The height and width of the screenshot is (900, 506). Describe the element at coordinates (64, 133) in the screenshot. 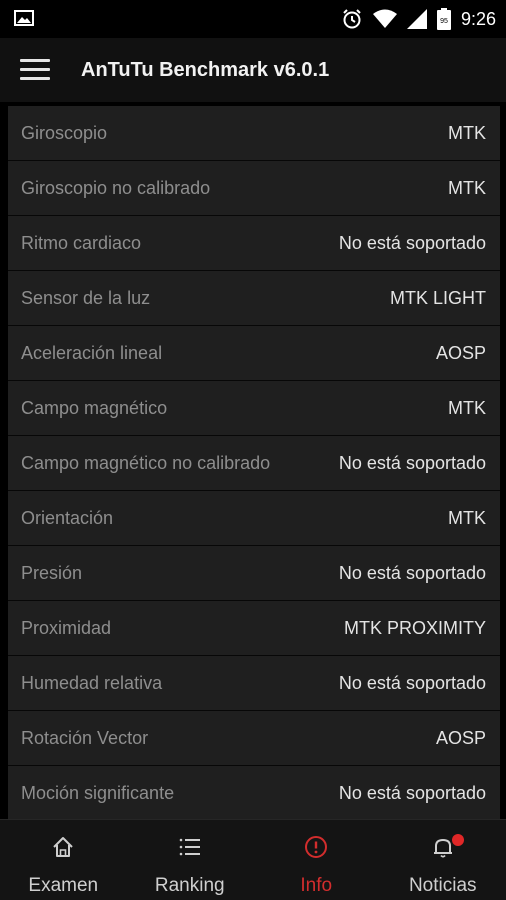

I see `sensor-name: Giroscopio` at that location.